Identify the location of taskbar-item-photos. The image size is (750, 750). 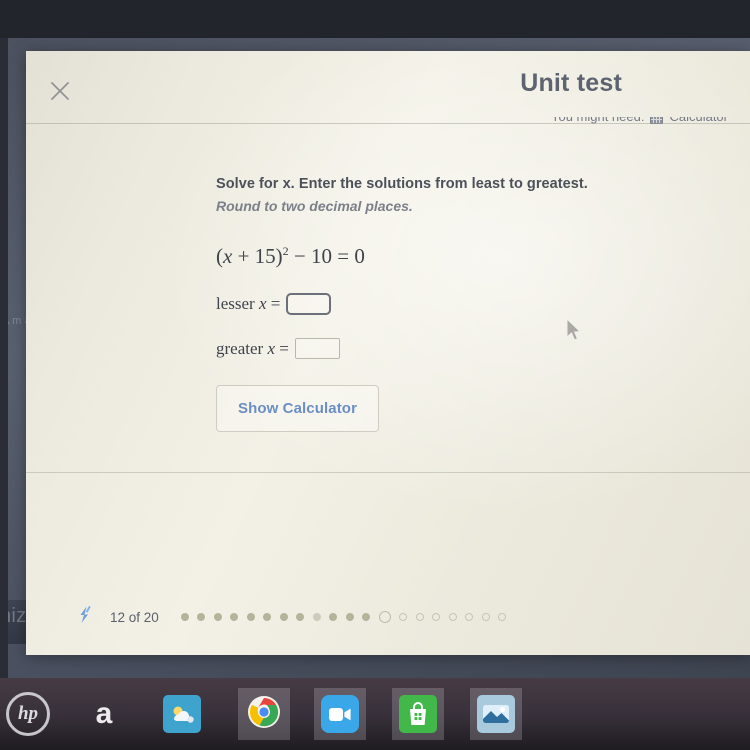
(496, 714).